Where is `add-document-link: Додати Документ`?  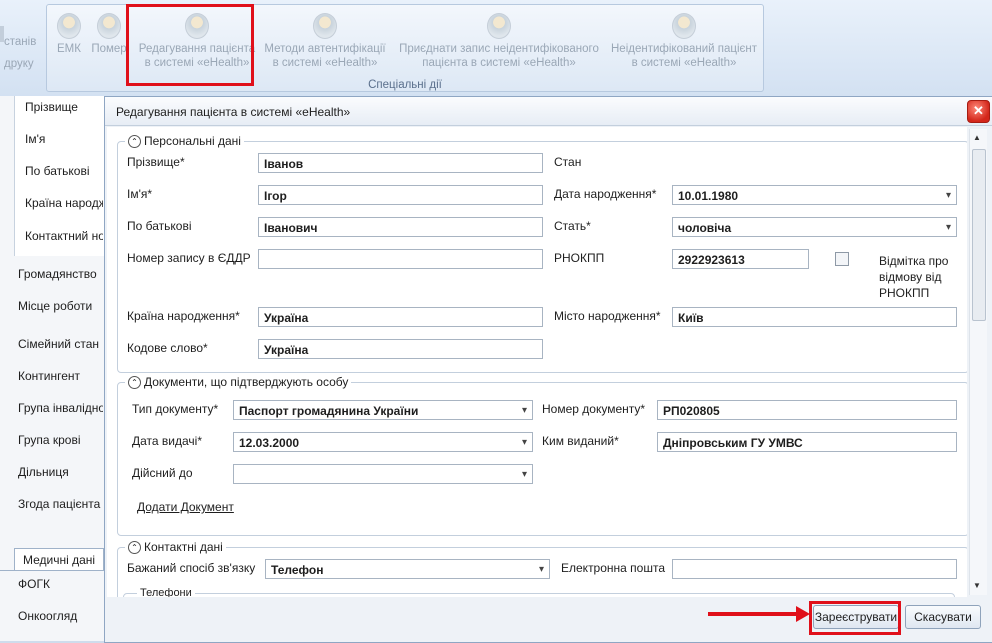
add-document-link: Додати Документ is located at coordinates (185, 507).